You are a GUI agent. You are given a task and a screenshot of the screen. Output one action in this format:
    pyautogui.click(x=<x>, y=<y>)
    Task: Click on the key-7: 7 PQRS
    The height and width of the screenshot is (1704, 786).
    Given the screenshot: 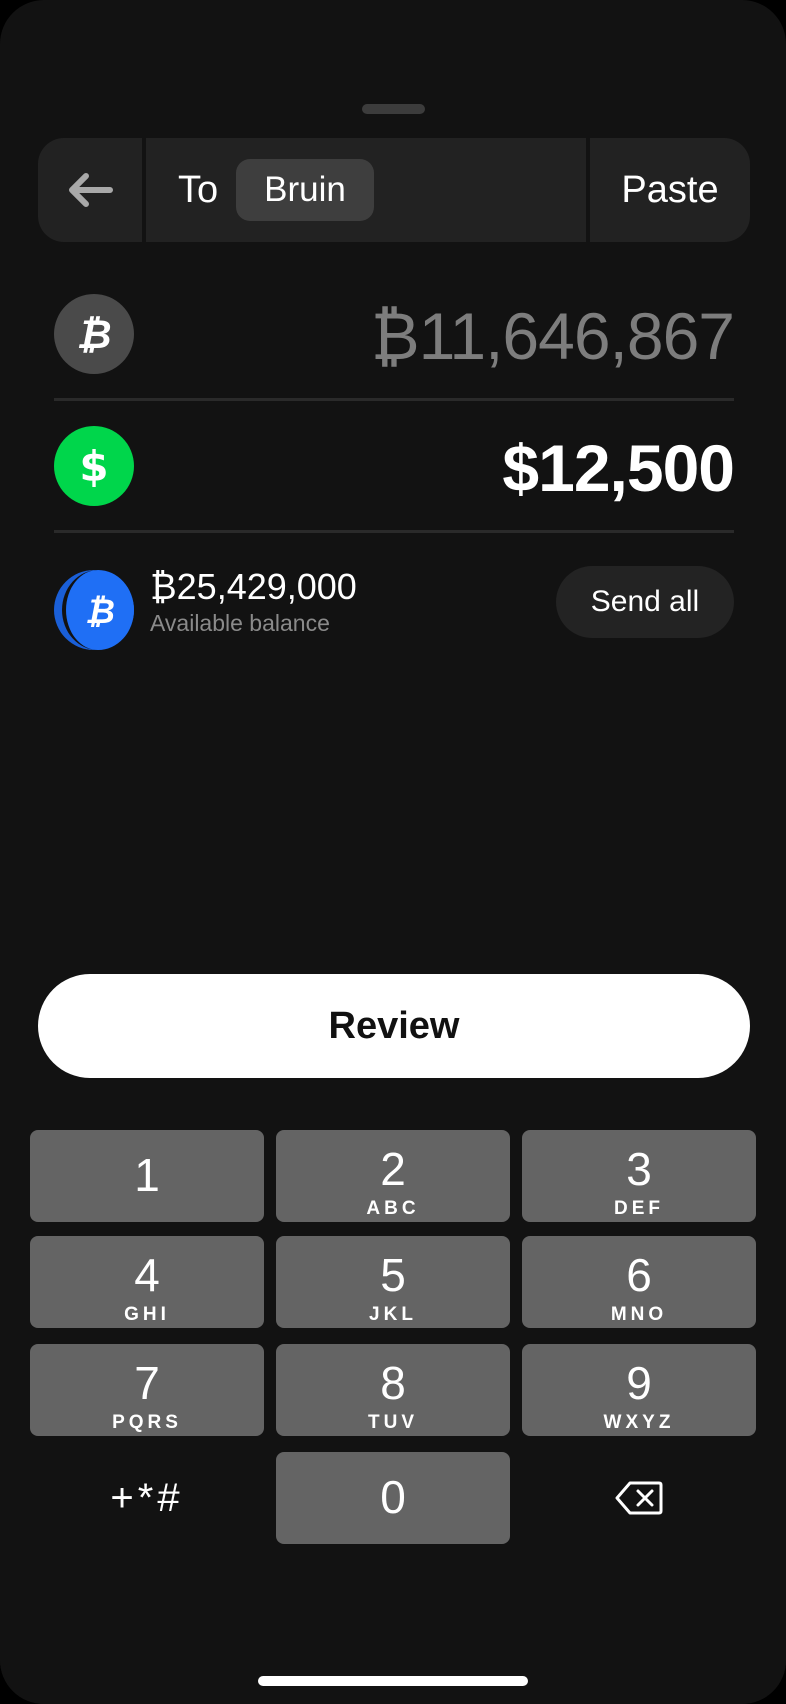 What is the action you would take?
    pyautogui.click(x=147, y=1390)
    